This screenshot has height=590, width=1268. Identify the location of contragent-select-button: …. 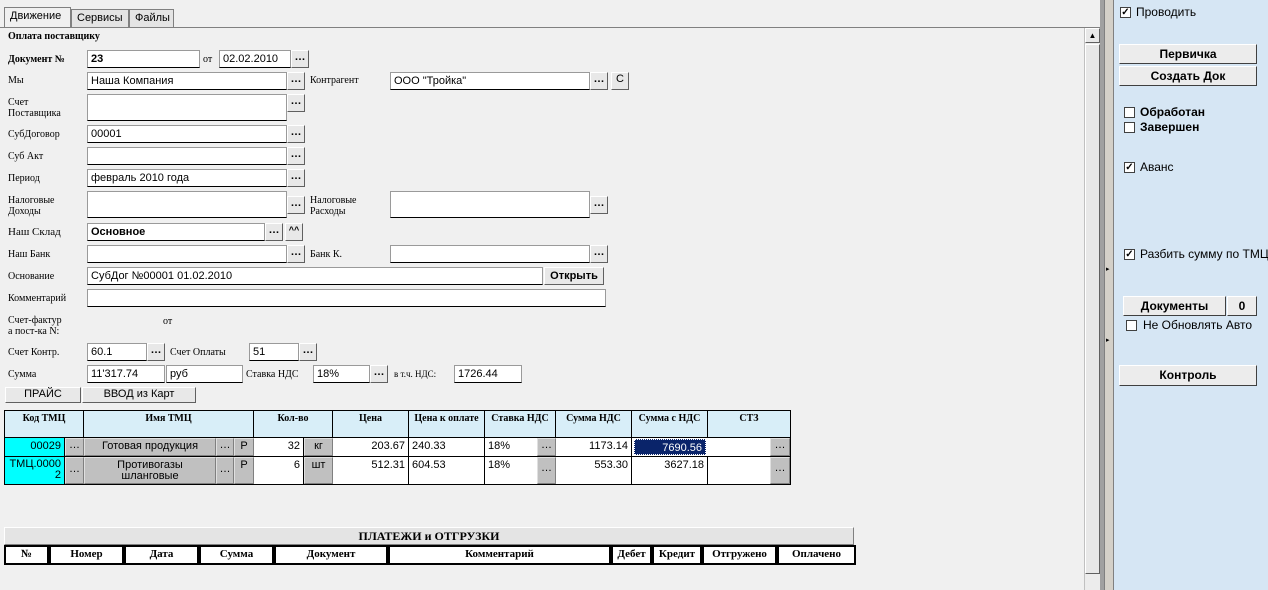
(599, 81).